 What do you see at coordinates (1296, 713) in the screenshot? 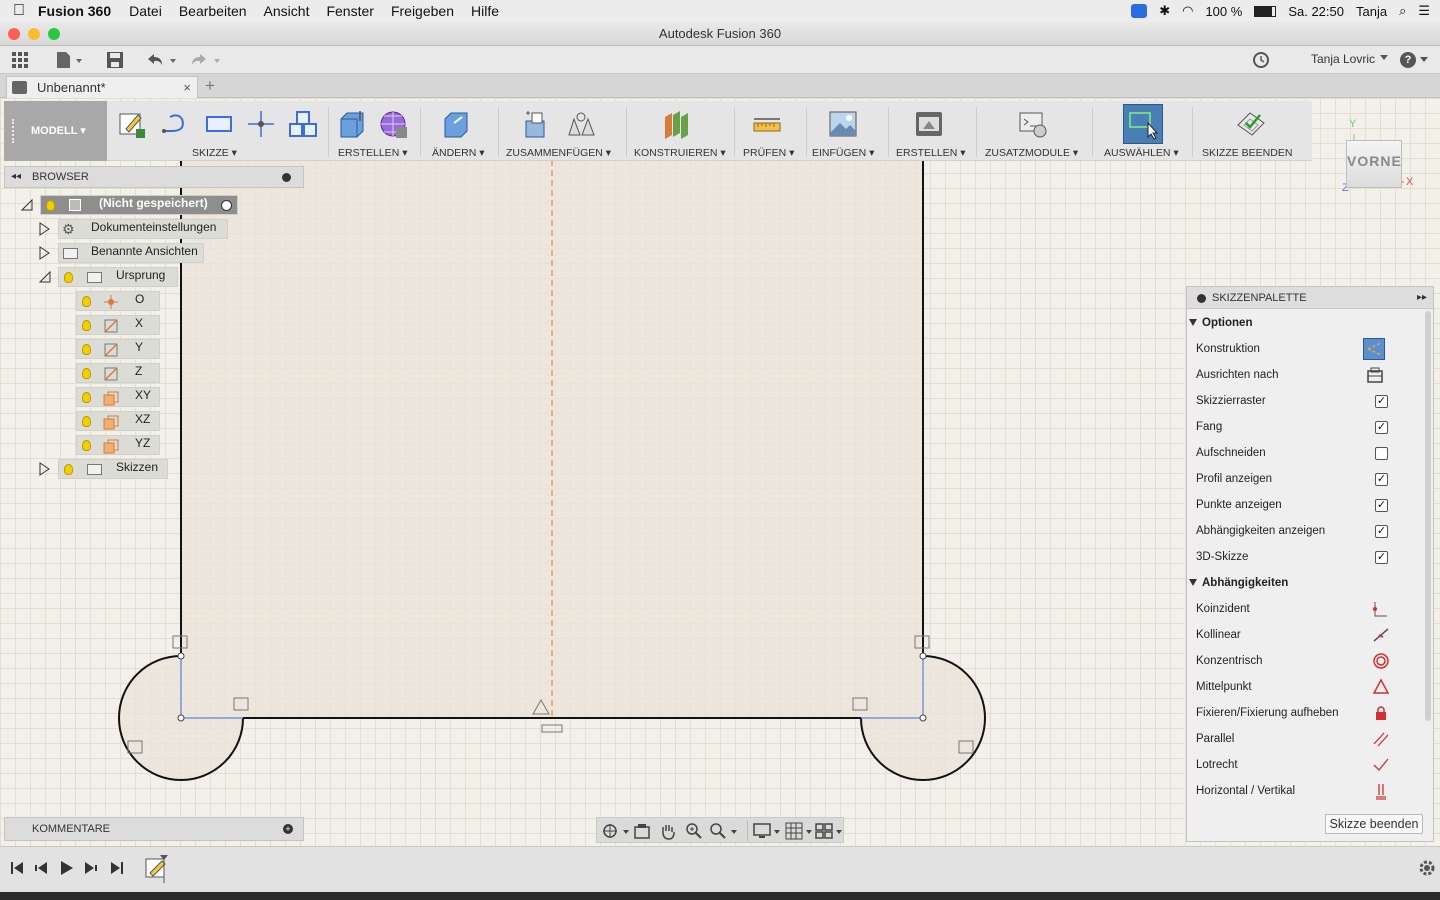
I see `constraint-row: Fixieren/Fixierung aufheben` at bounding box center [1296, 713].